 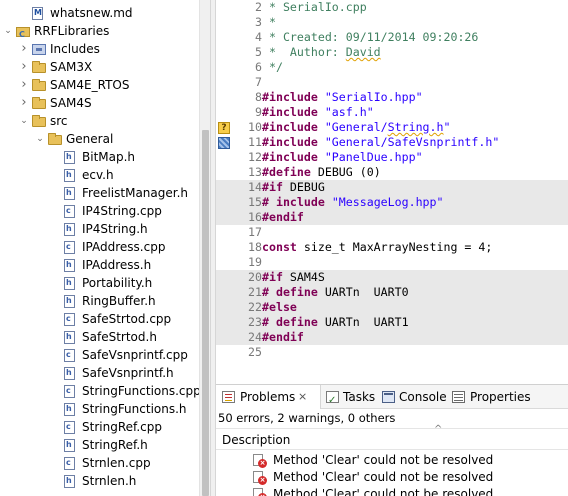 I want to click on tree-item: h Portability.h, so click(x=99, y=283).